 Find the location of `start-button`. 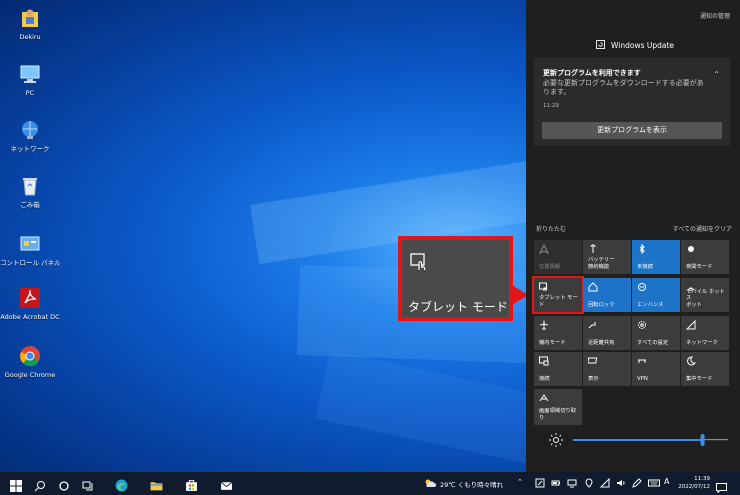

start-button is located at coordinates (16, 484).